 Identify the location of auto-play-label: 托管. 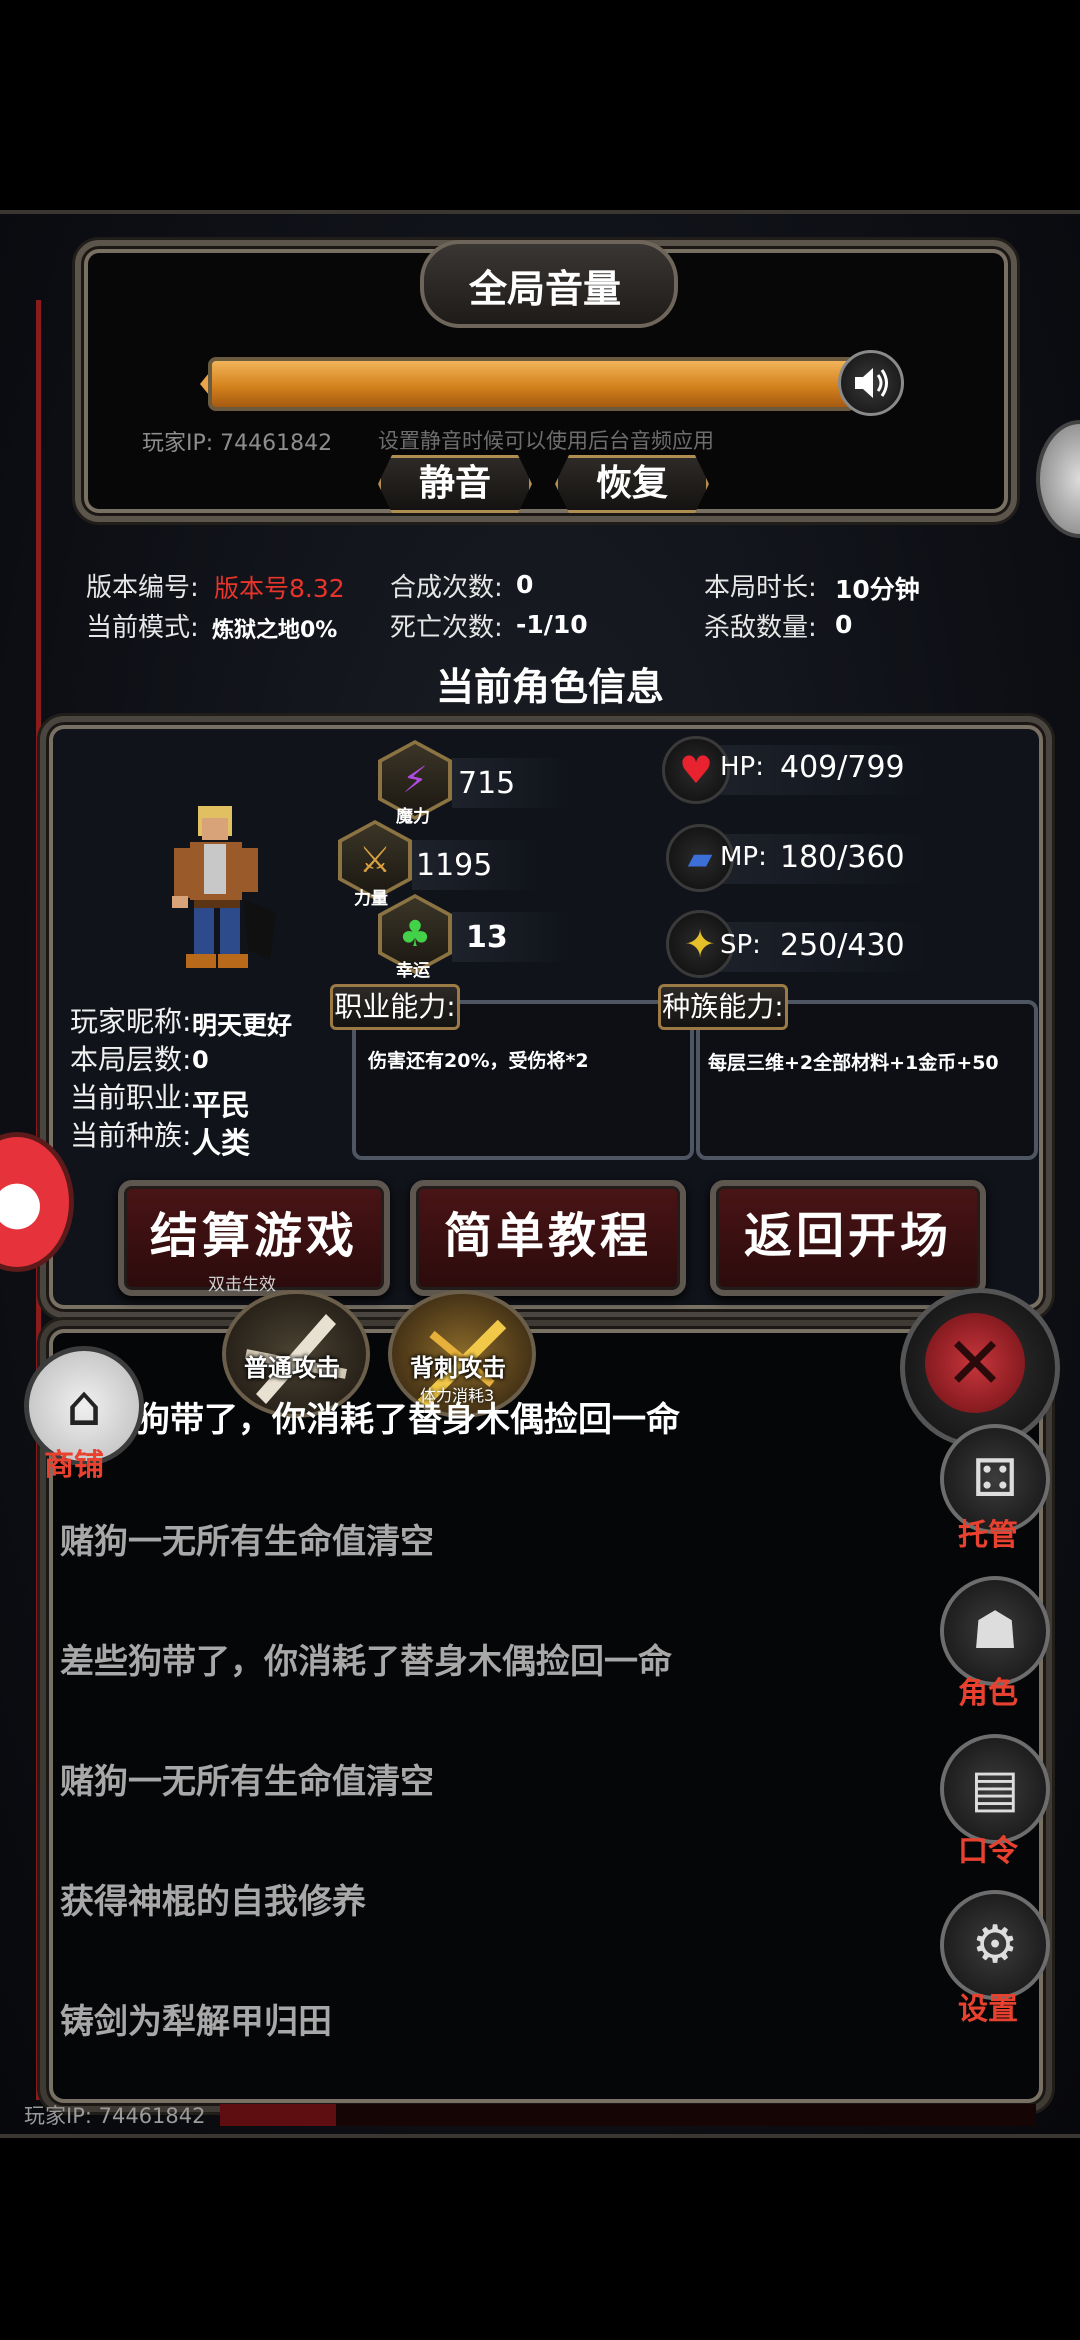
(988, 1535).